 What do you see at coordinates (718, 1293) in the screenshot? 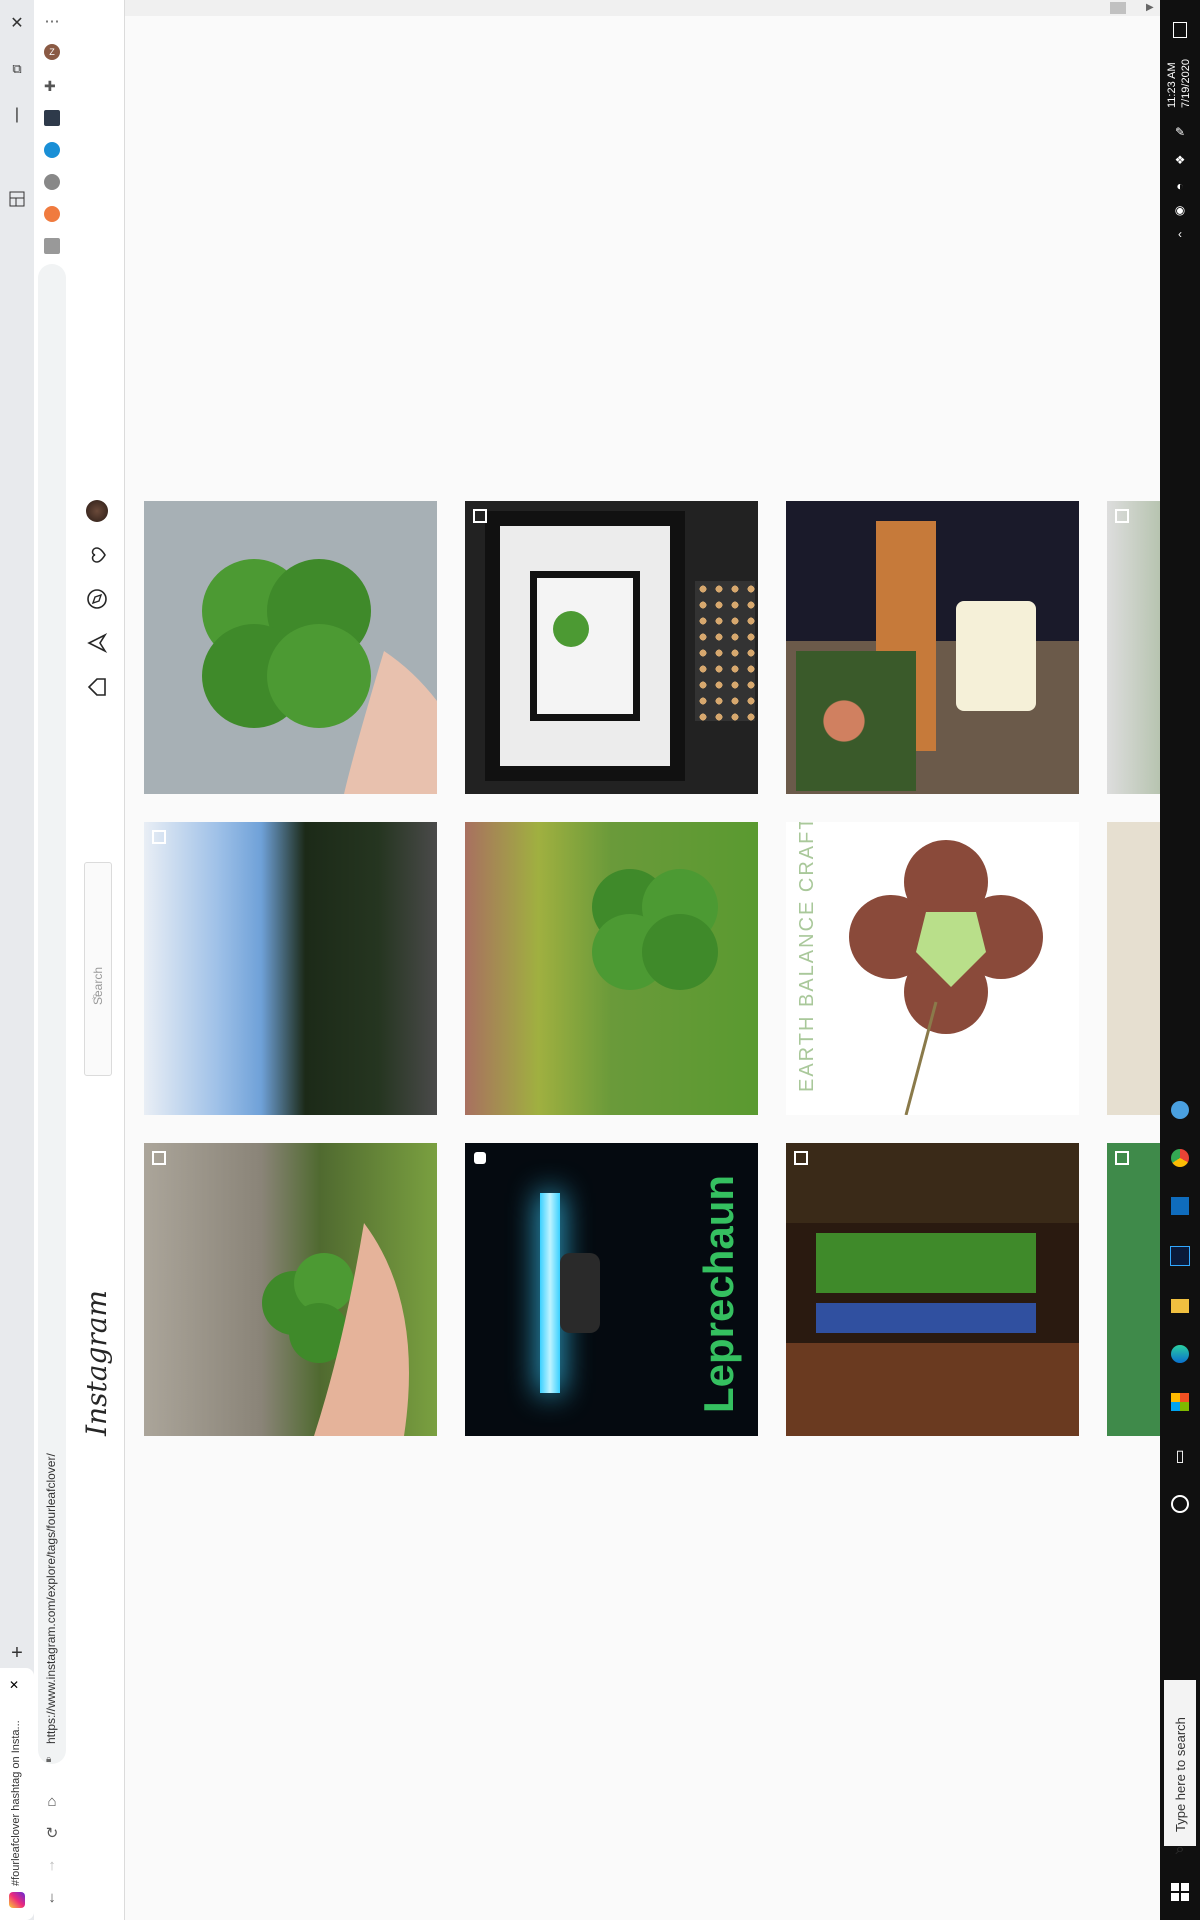
I see `post-caption-text: Leprechaun` at bounding box center [718, 1293].